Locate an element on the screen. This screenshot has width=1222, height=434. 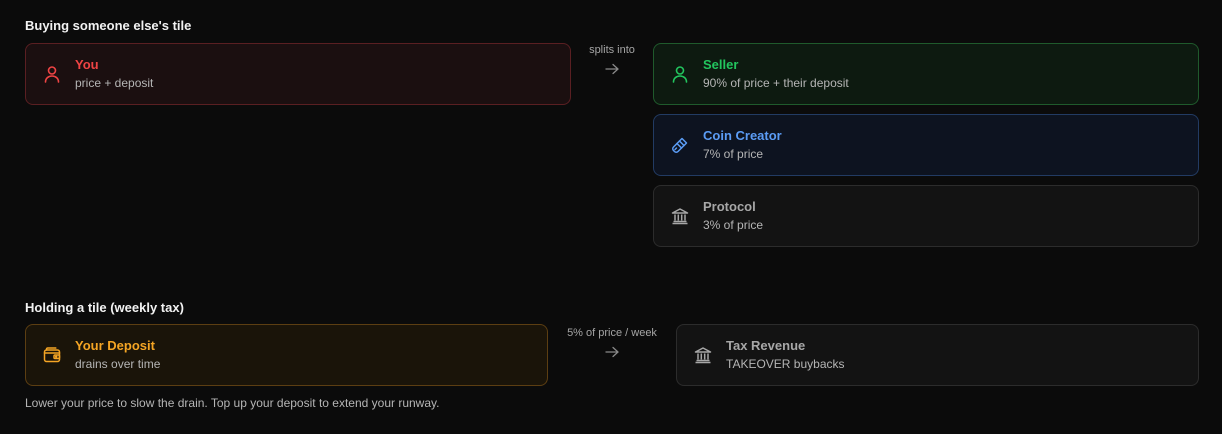
seller-subtitle: 90% of price + their deposit is located at coordinates (776, 83).